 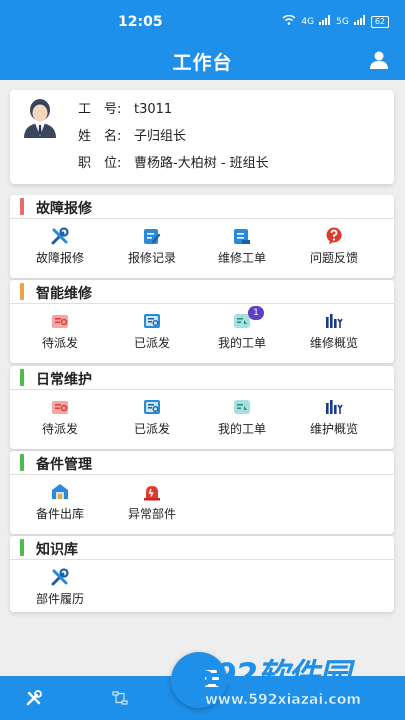 I want to click on section-daily-maintenance: 日常维护 待派发 已派发 我的工单 维护概览, so click(x=202, y=407).